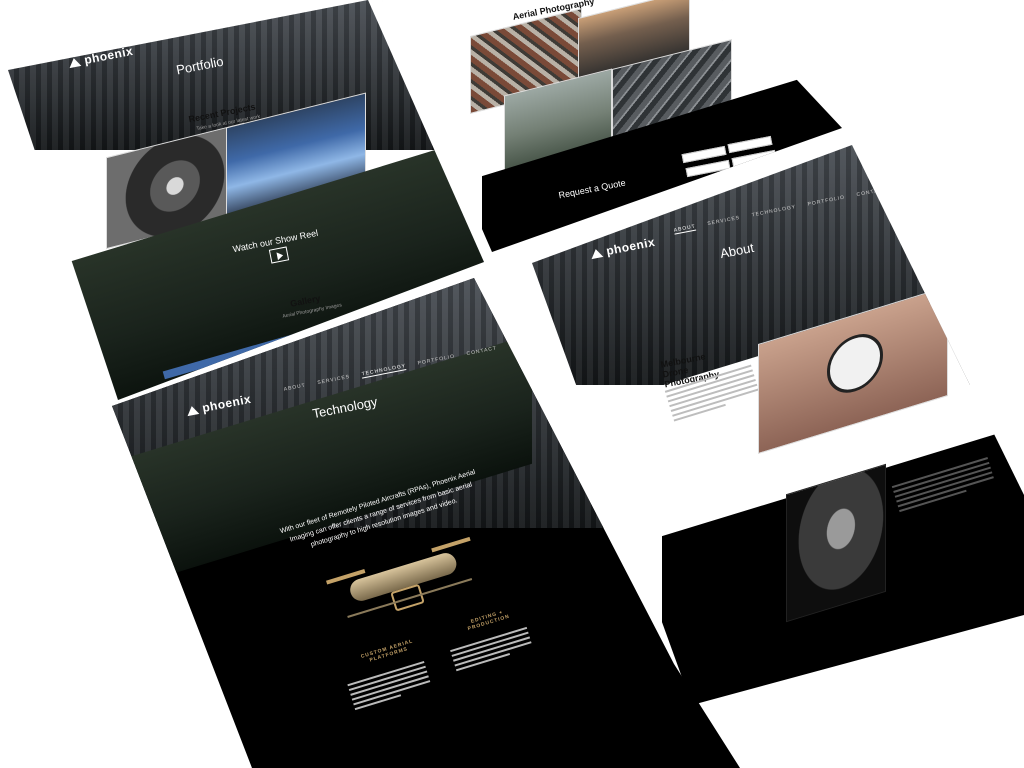  I want to click on feature-editing-production-title: EDITING + PRODUCTION, so click(489, 621).